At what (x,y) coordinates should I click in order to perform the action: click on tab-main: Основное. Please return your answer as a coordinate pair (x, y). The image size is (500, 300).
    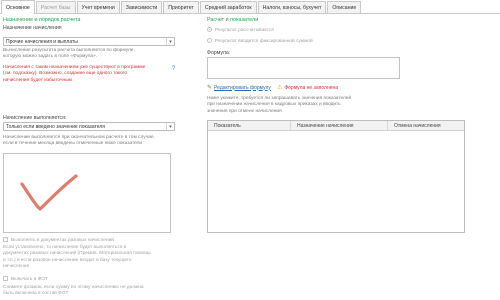
    Looking at the image, I should click on (18, 7).